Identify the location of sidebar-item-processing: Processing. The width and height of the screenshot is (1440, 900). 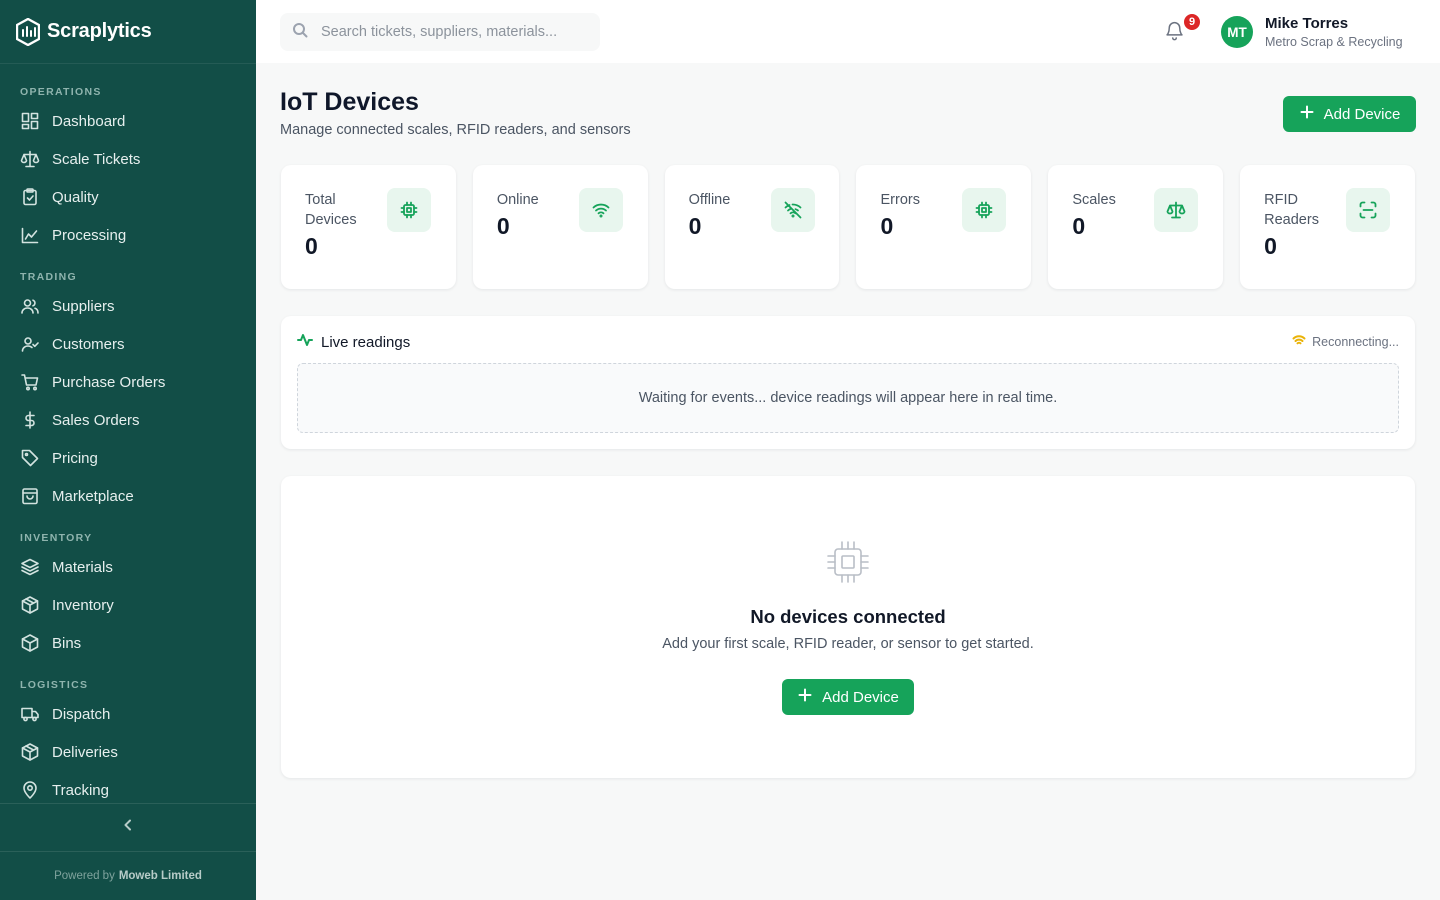
(128, 235).